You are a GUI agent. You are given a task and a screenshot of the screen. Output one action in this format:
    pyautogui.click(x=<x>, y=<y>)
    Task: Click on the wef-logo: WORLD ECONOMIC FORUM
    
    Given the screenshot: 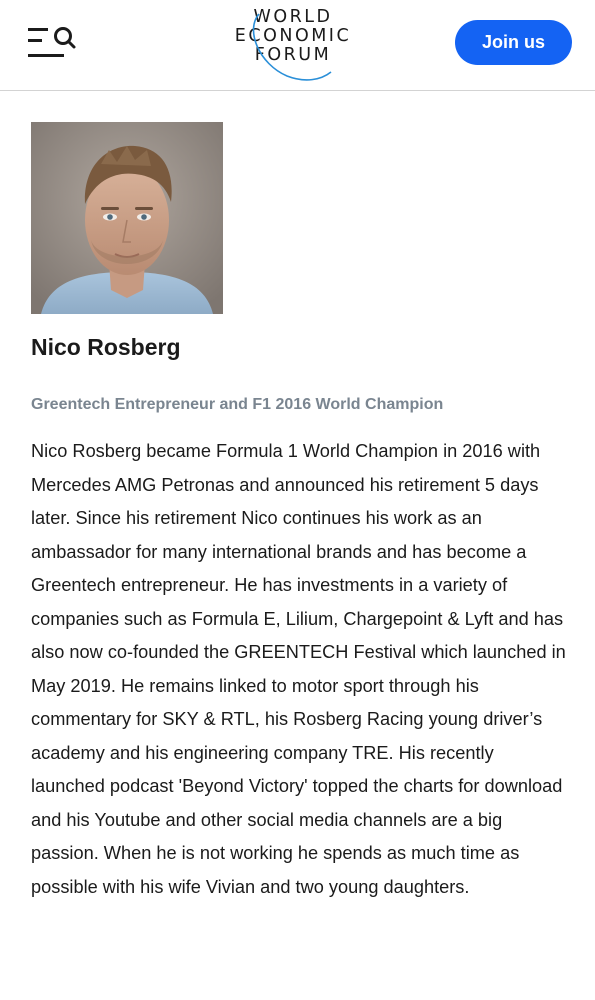 What is the action you would take?
    pyautogui.click(x=293, y=46)
    